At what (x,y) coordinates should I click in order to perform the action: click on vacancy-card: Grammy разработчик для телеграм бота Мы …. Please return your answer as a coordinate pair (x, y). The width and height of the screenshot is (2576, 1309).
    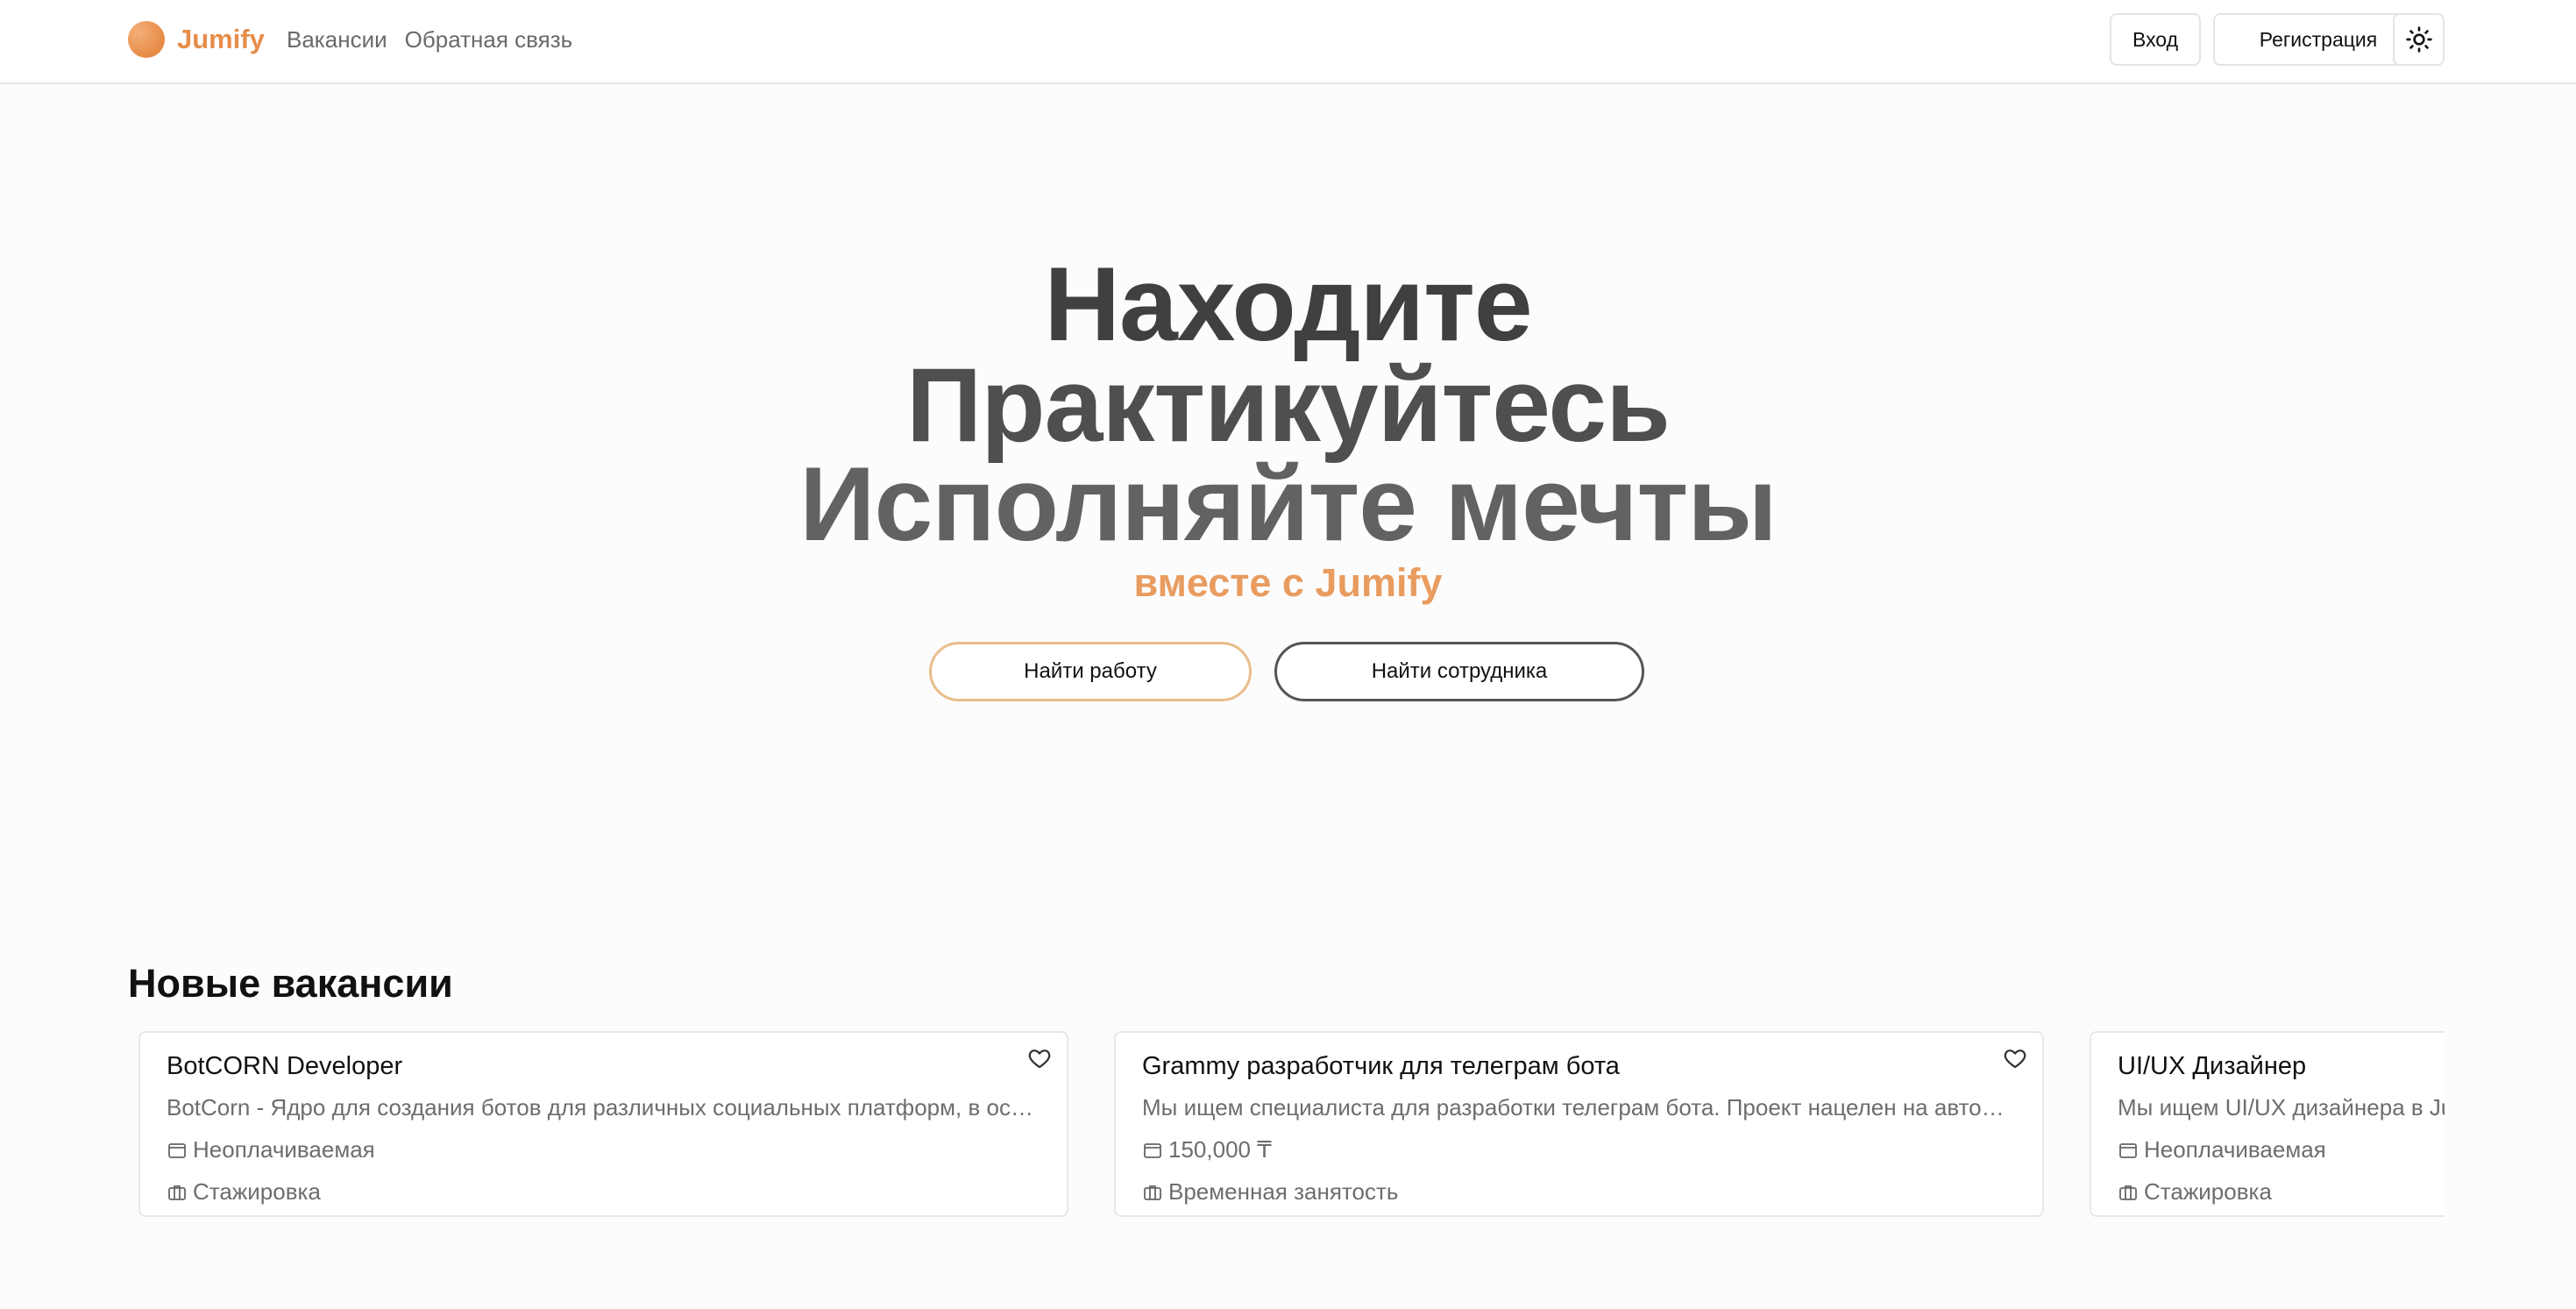
    Looking at the image, I should click on (1579, 1124).